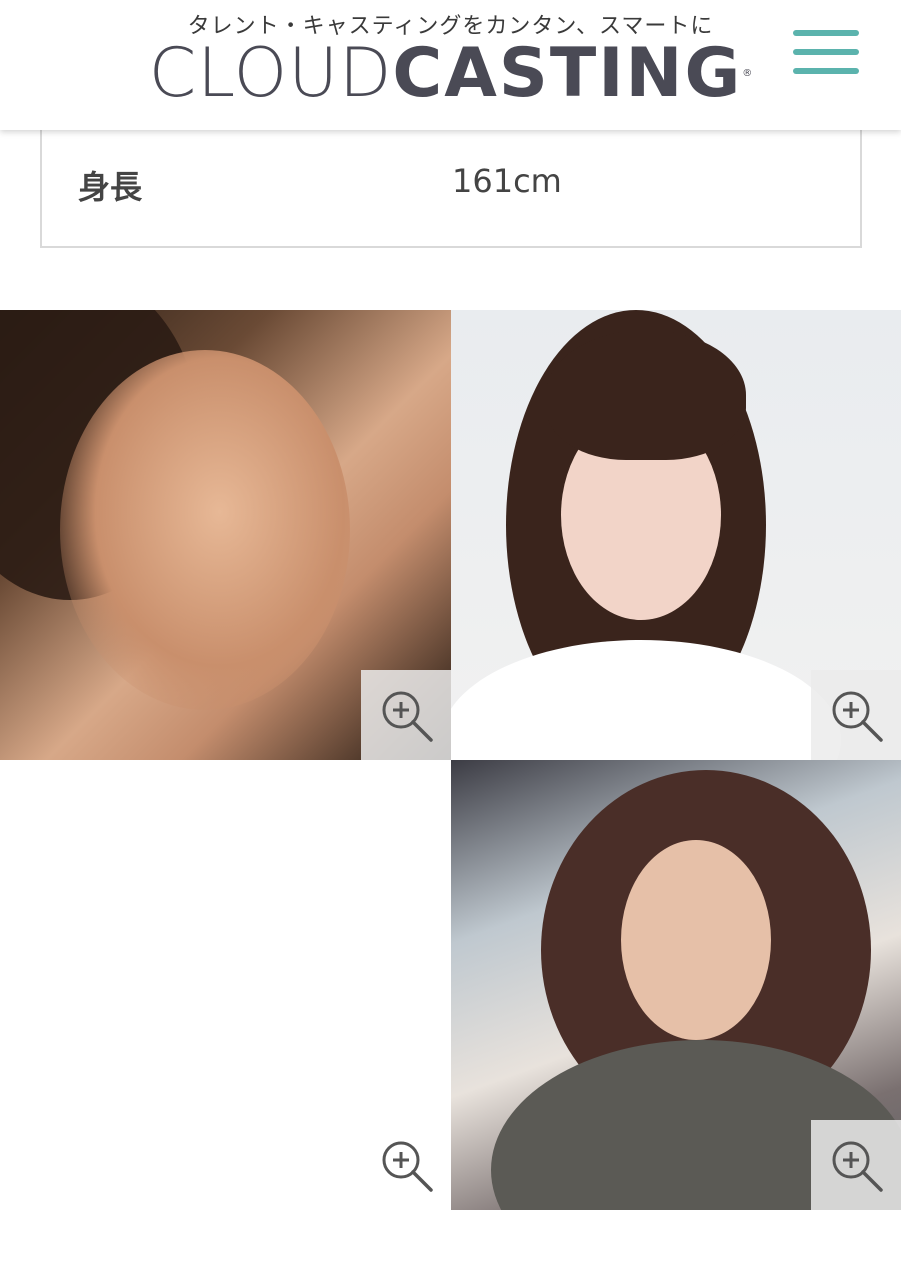 The width and height of the screenshot is (901, 1280). I want to click on logo-text-casting: CASTING, so click(567, 73).